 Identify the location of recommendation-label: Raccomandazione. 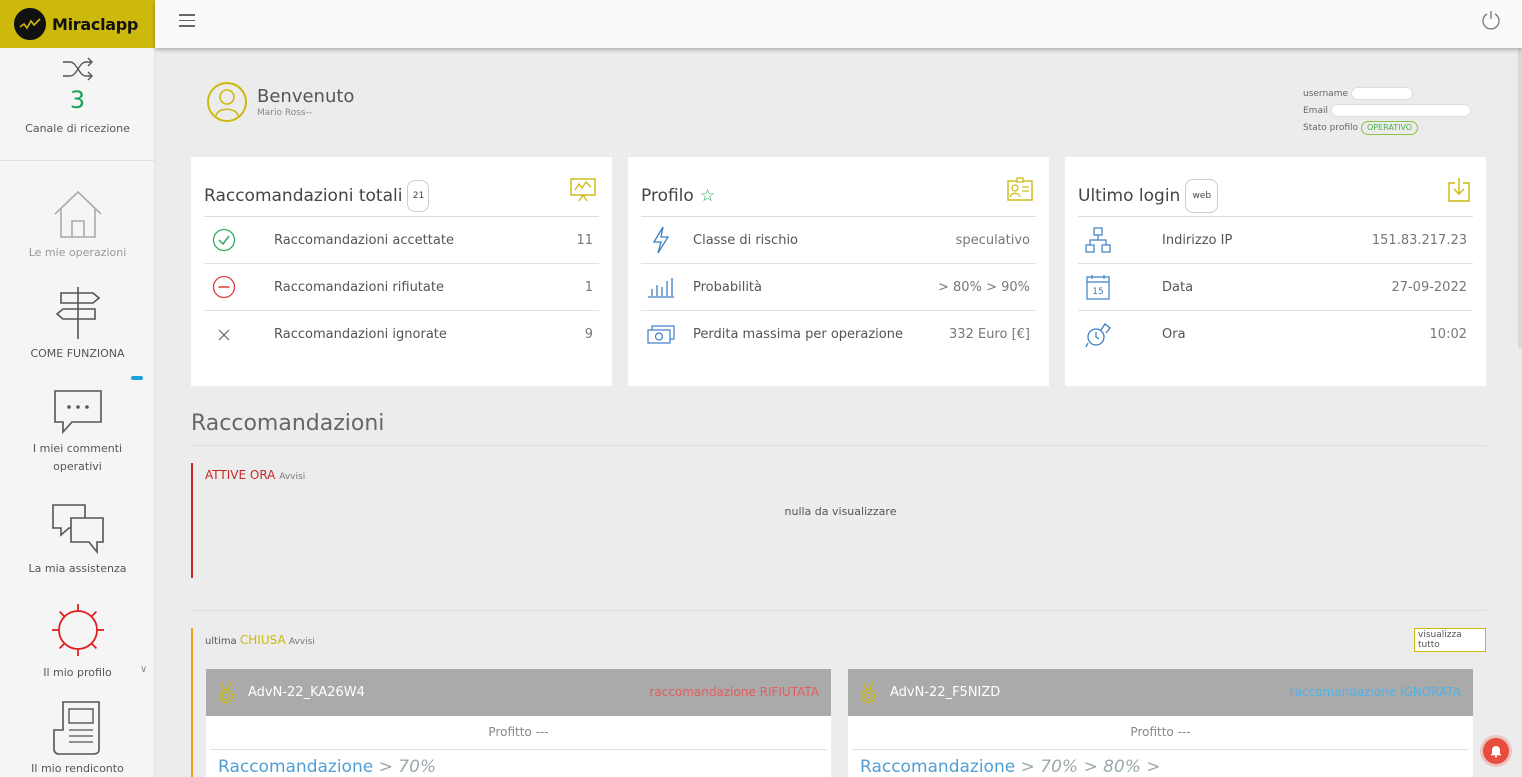
(938, 767).